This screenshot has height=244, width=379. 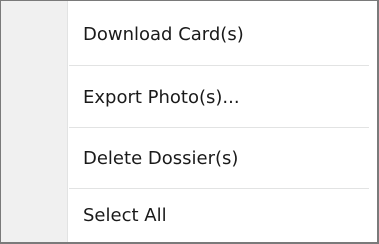 I want to click on menu-item-label: Delete Dossier(s), so click(x=161, y=158).